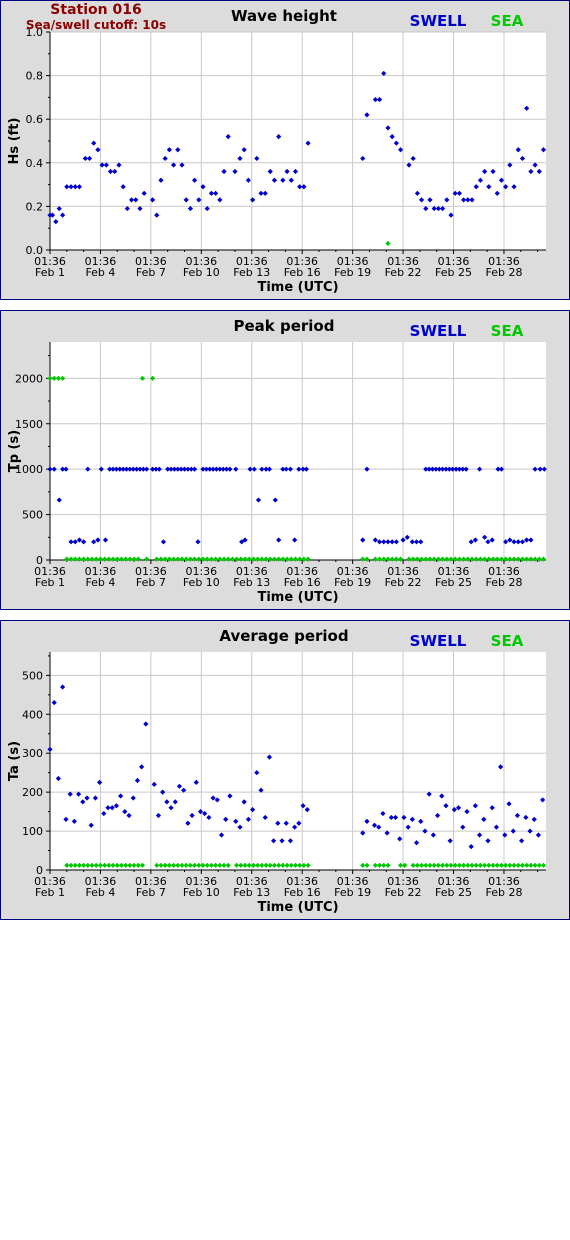 The width and height of the screenshot is (570, 1240). Describe the element at coordinates (32, 753) in the screenshot. I see `y-tick-label: 300` at that location.